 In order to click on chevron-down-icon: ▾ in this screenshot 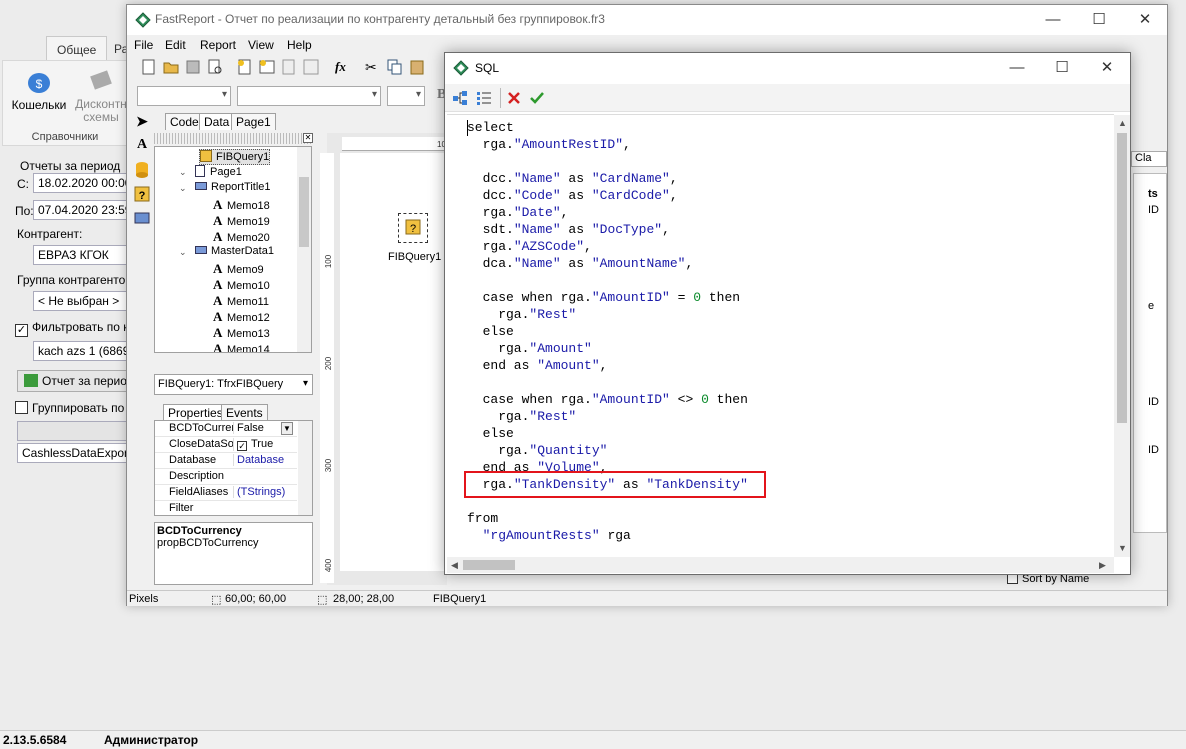, I will do `click(305, 383)`.